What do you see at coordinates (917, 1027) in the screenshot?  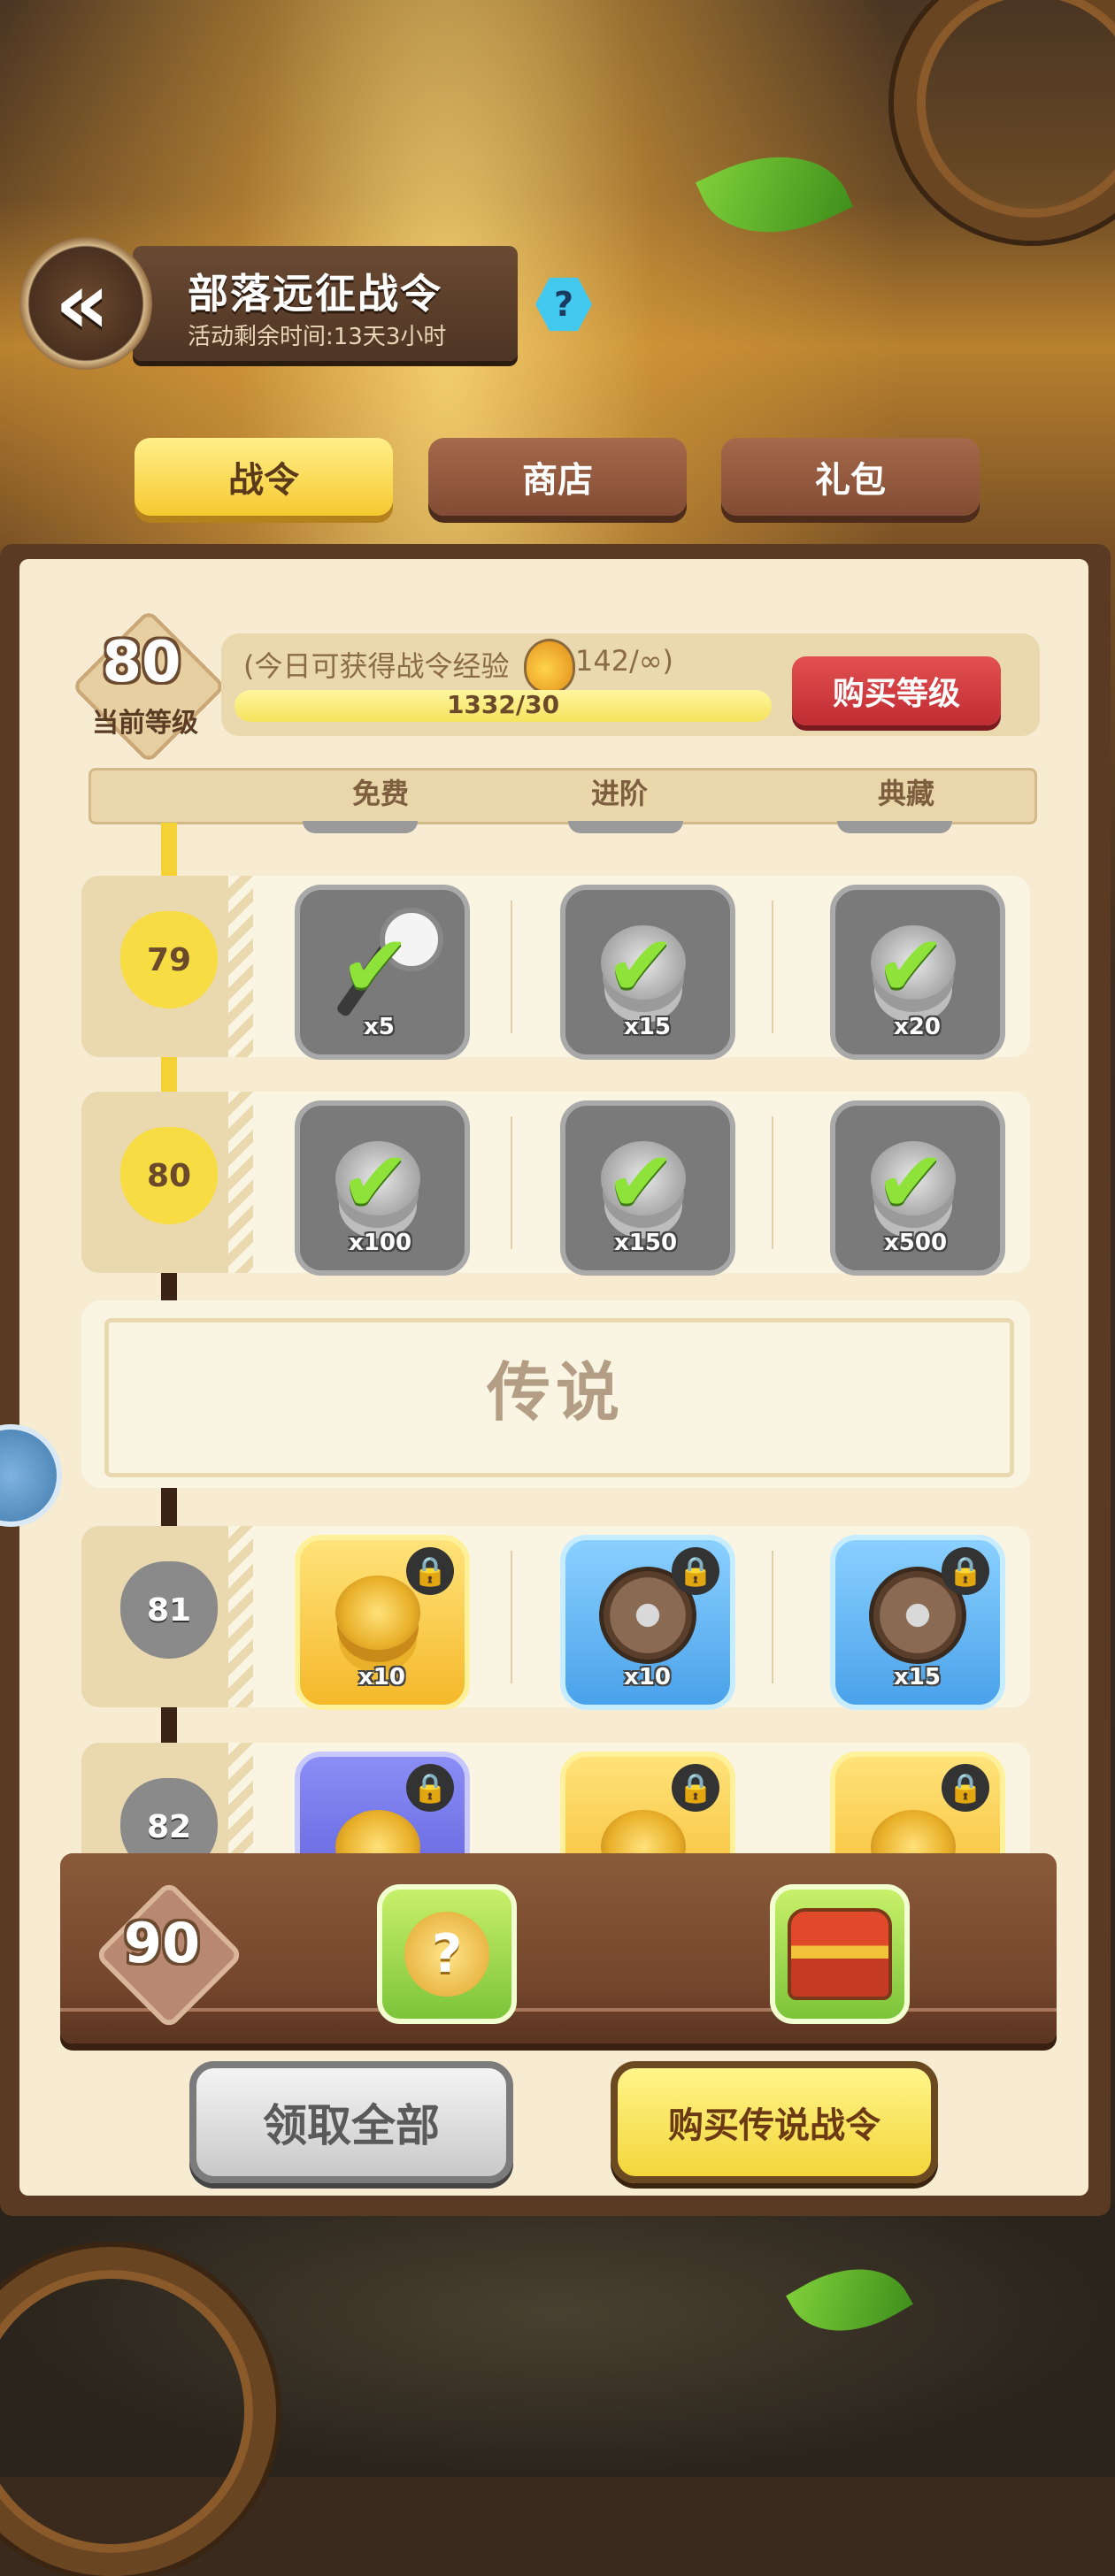 I see `reward-qty: x20` at bounding box center [917, 1027].